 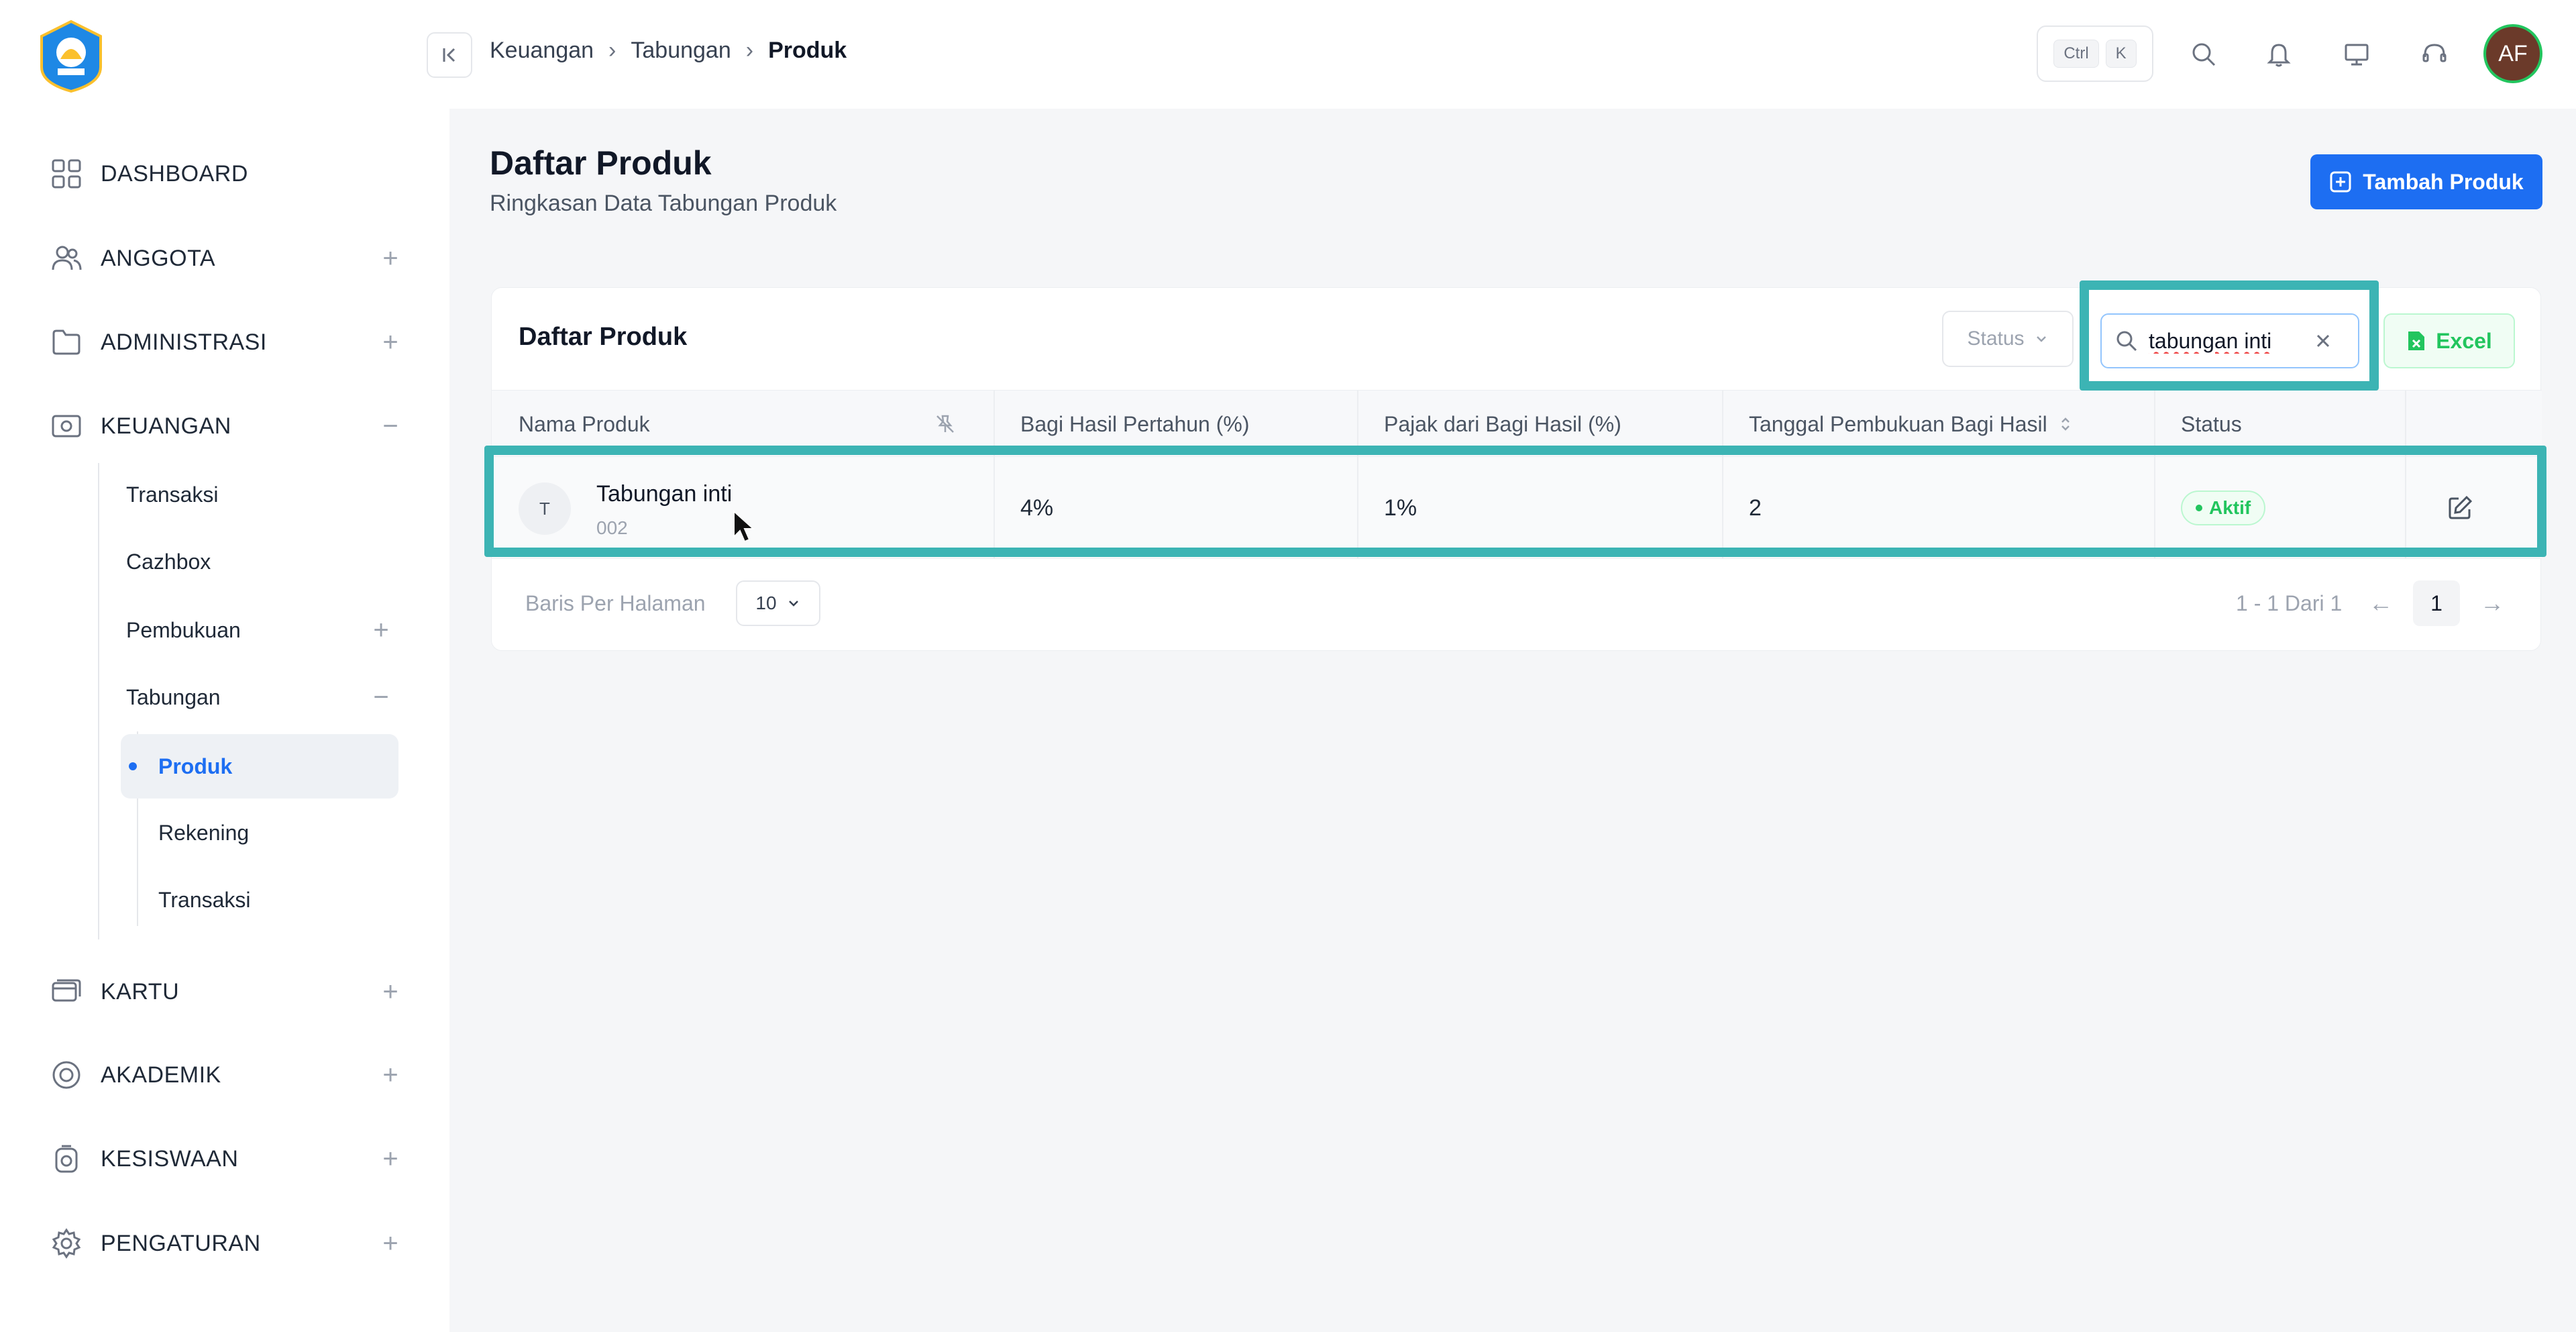 What do you see at coordinates (195, 766) in the screenshot?
I see `sub-item-label: Produk` at bounding box center [195, 766].